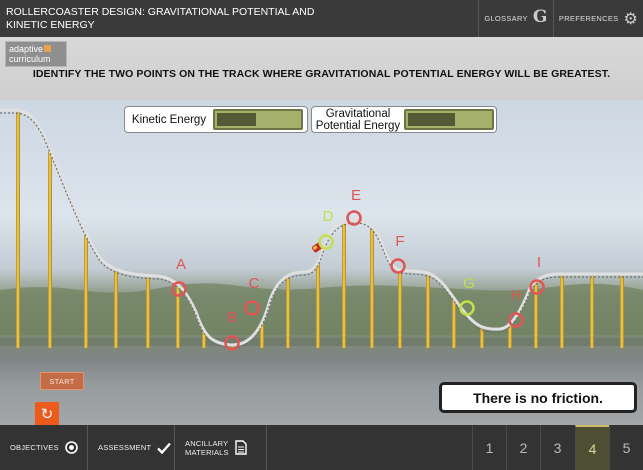 This screenshot has width=643, height=470. What do you see at coordinates (26, 49) in the screenshot?
I see `logo-line-1: adaptive` at bounding box center [26, 49].